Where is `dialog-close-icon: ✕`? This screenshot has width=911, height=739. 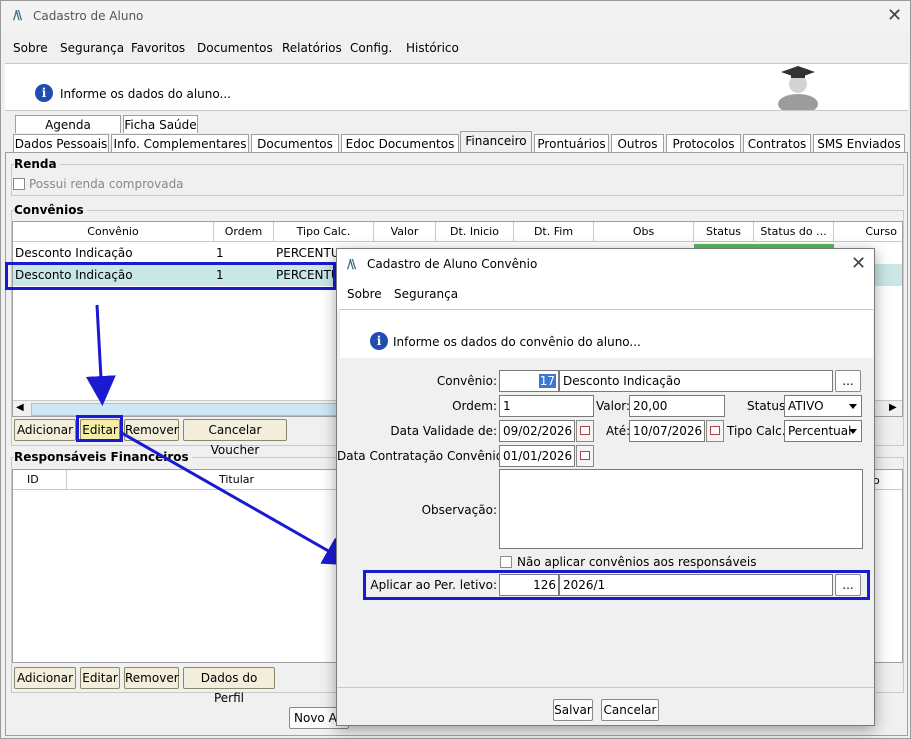 dialog-close-icon: ✕ is located at coordinates (858, 263).